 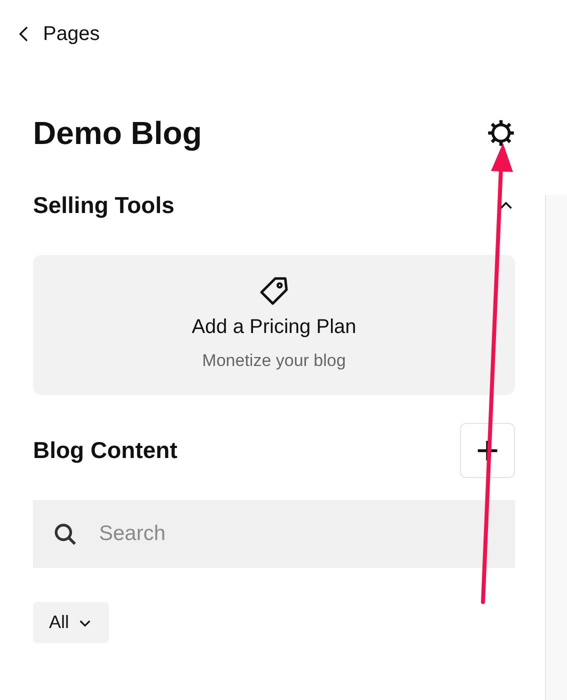 I want to click on section-heading: Selling Tools, so click(x=103, y=206).